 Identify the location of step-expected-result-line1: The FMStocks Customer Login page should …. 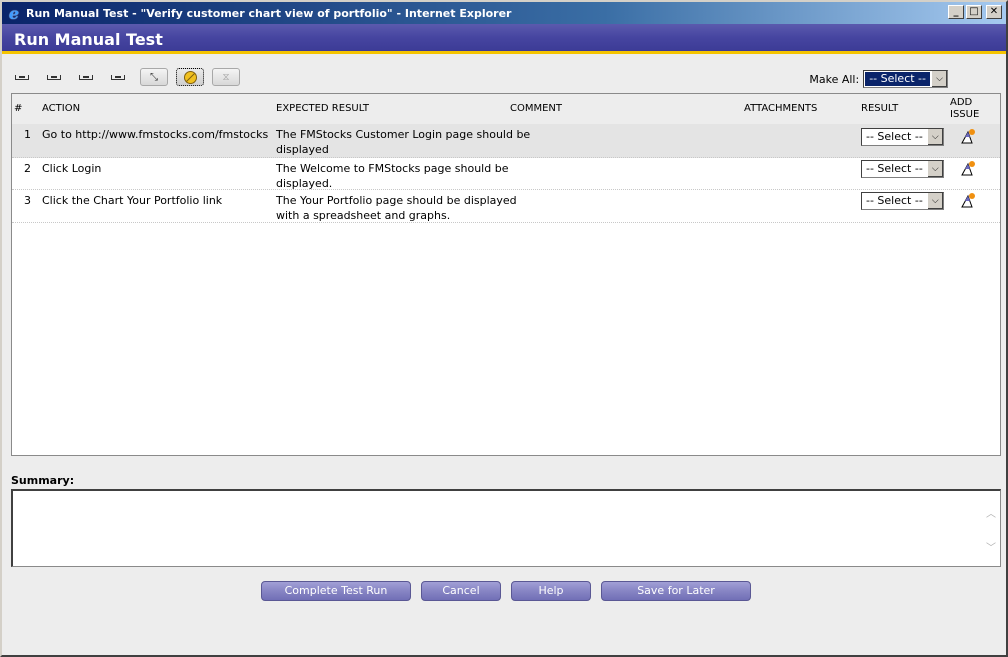
(403, 134).